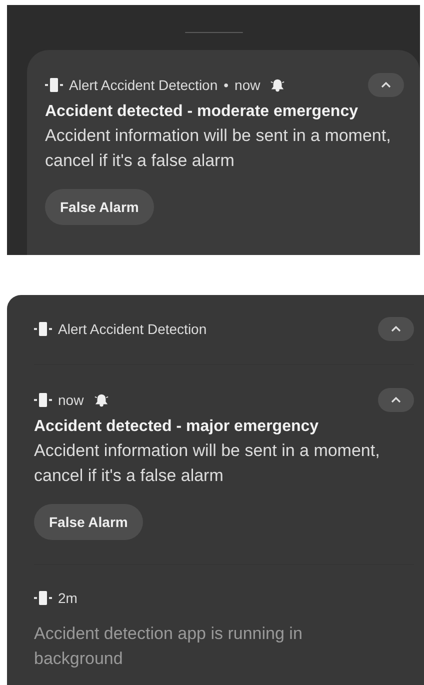 This screenshot has height=685, width=424. I want to click on timestamp: 2m, so click(68, 598).